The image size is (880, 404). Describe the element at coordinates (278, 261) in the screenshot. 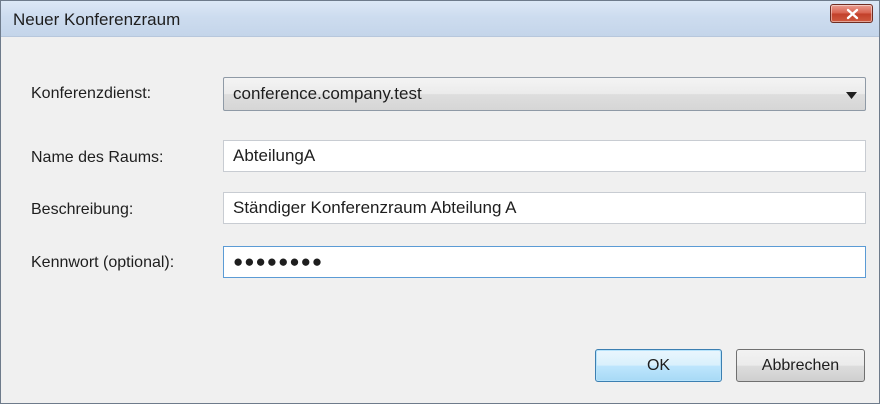

I see `password-mask: ●●●●●●●●` at that location.